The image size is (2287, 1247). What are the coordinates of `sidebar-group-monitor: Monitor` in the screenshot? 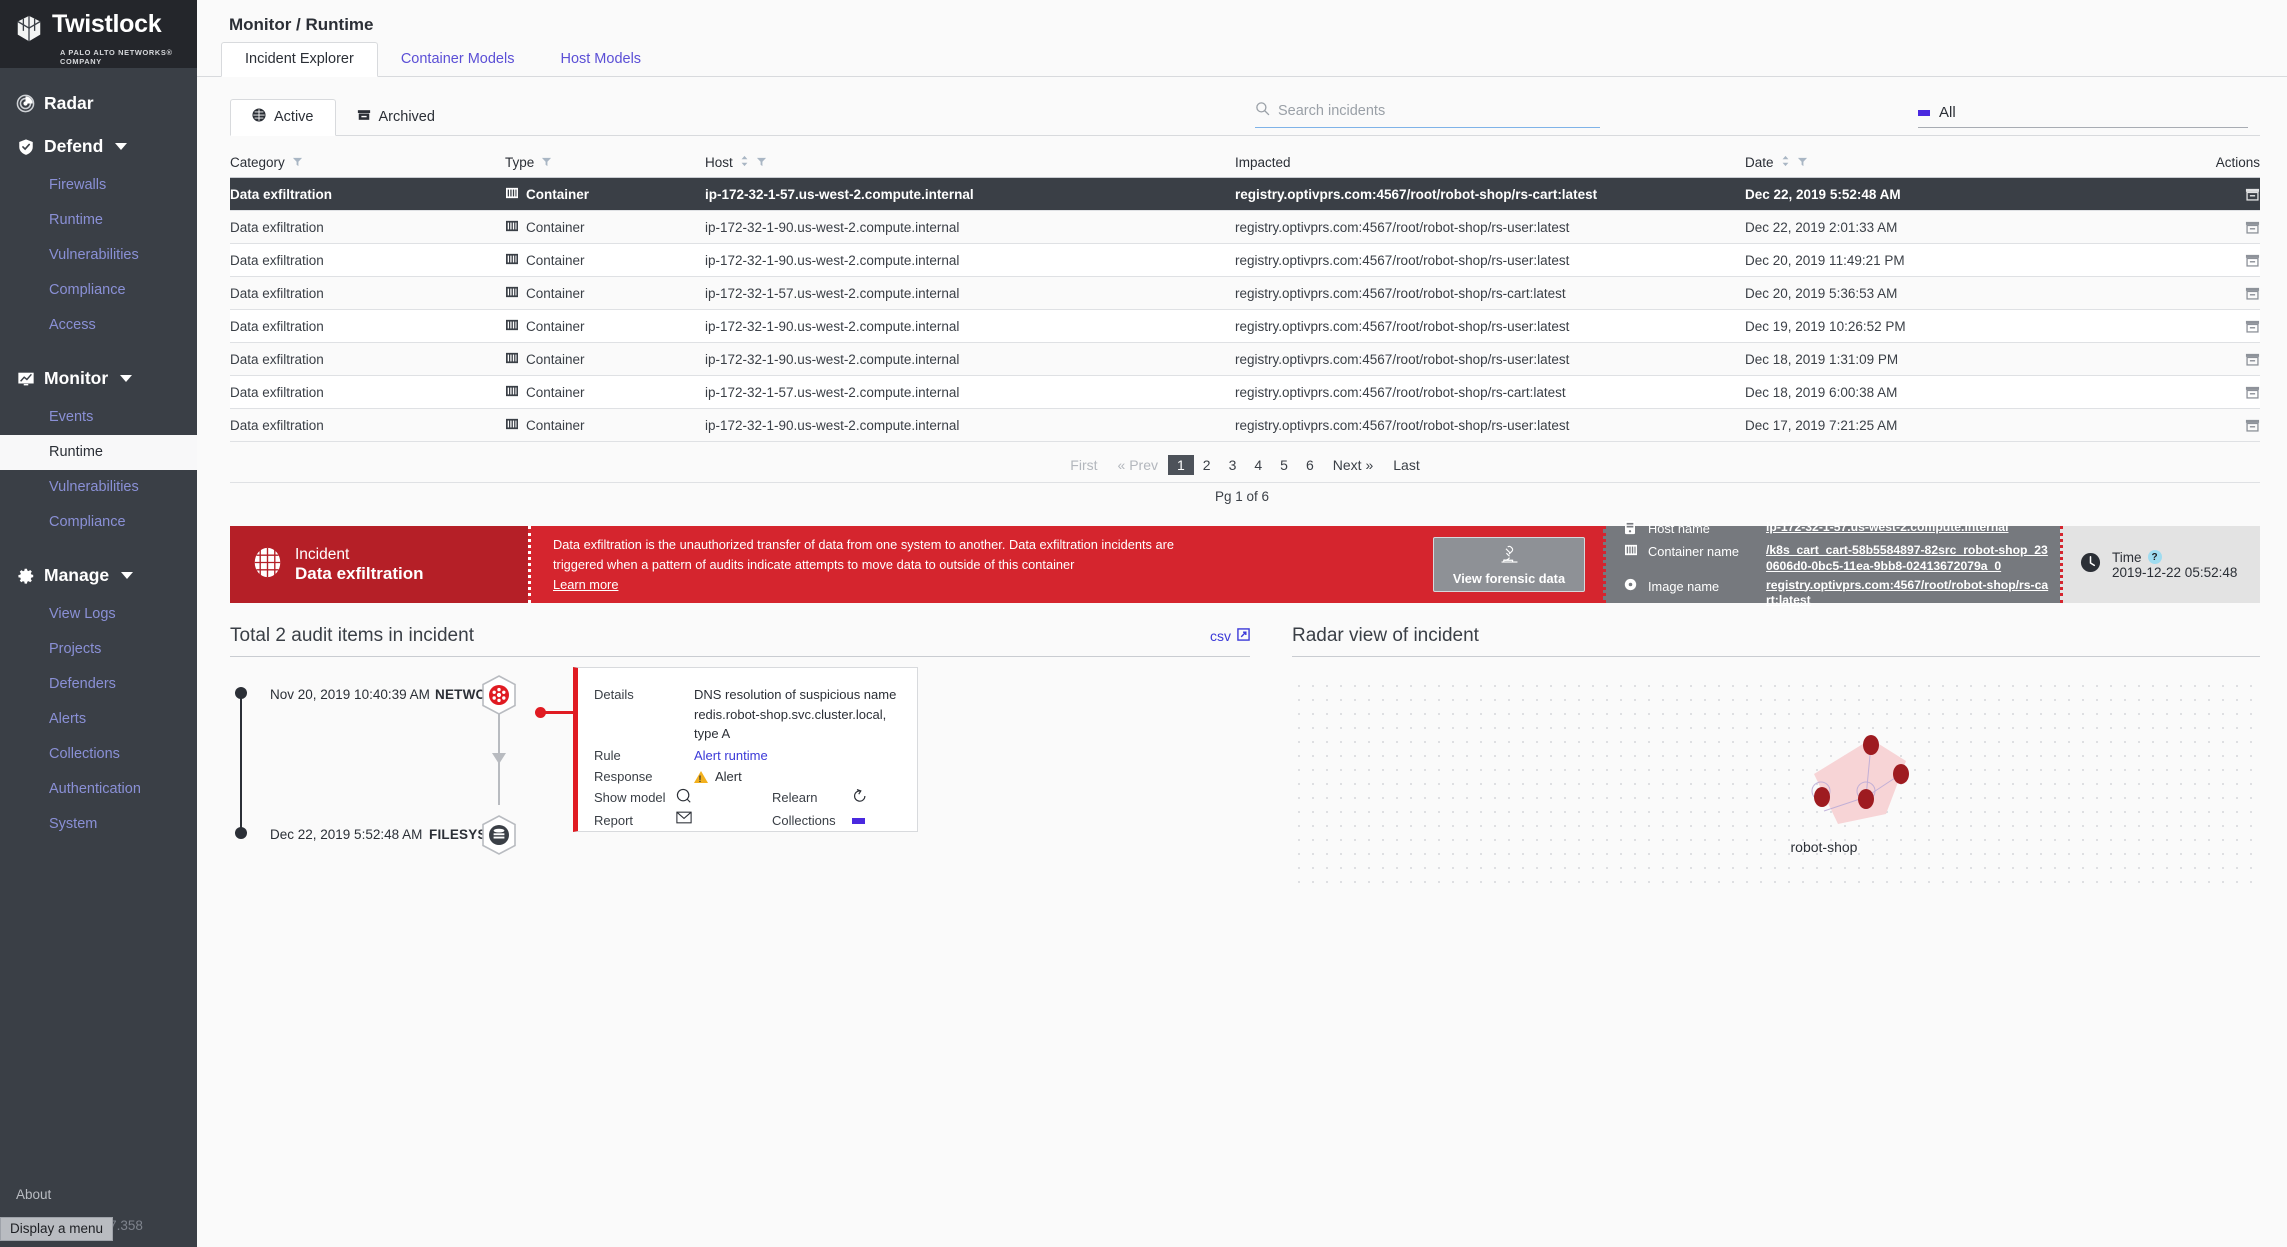 It's located at (98, 378).